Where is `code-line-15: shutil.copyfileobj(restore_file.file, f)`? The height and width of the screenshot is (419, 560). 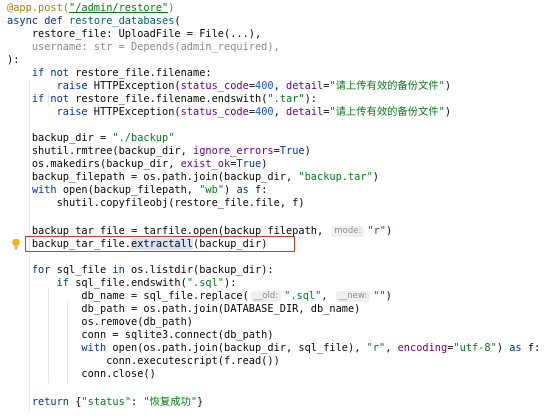
code-line-15: shutil.copyfileobj(restore_file.file, f) is located at coordinates (156, 203).